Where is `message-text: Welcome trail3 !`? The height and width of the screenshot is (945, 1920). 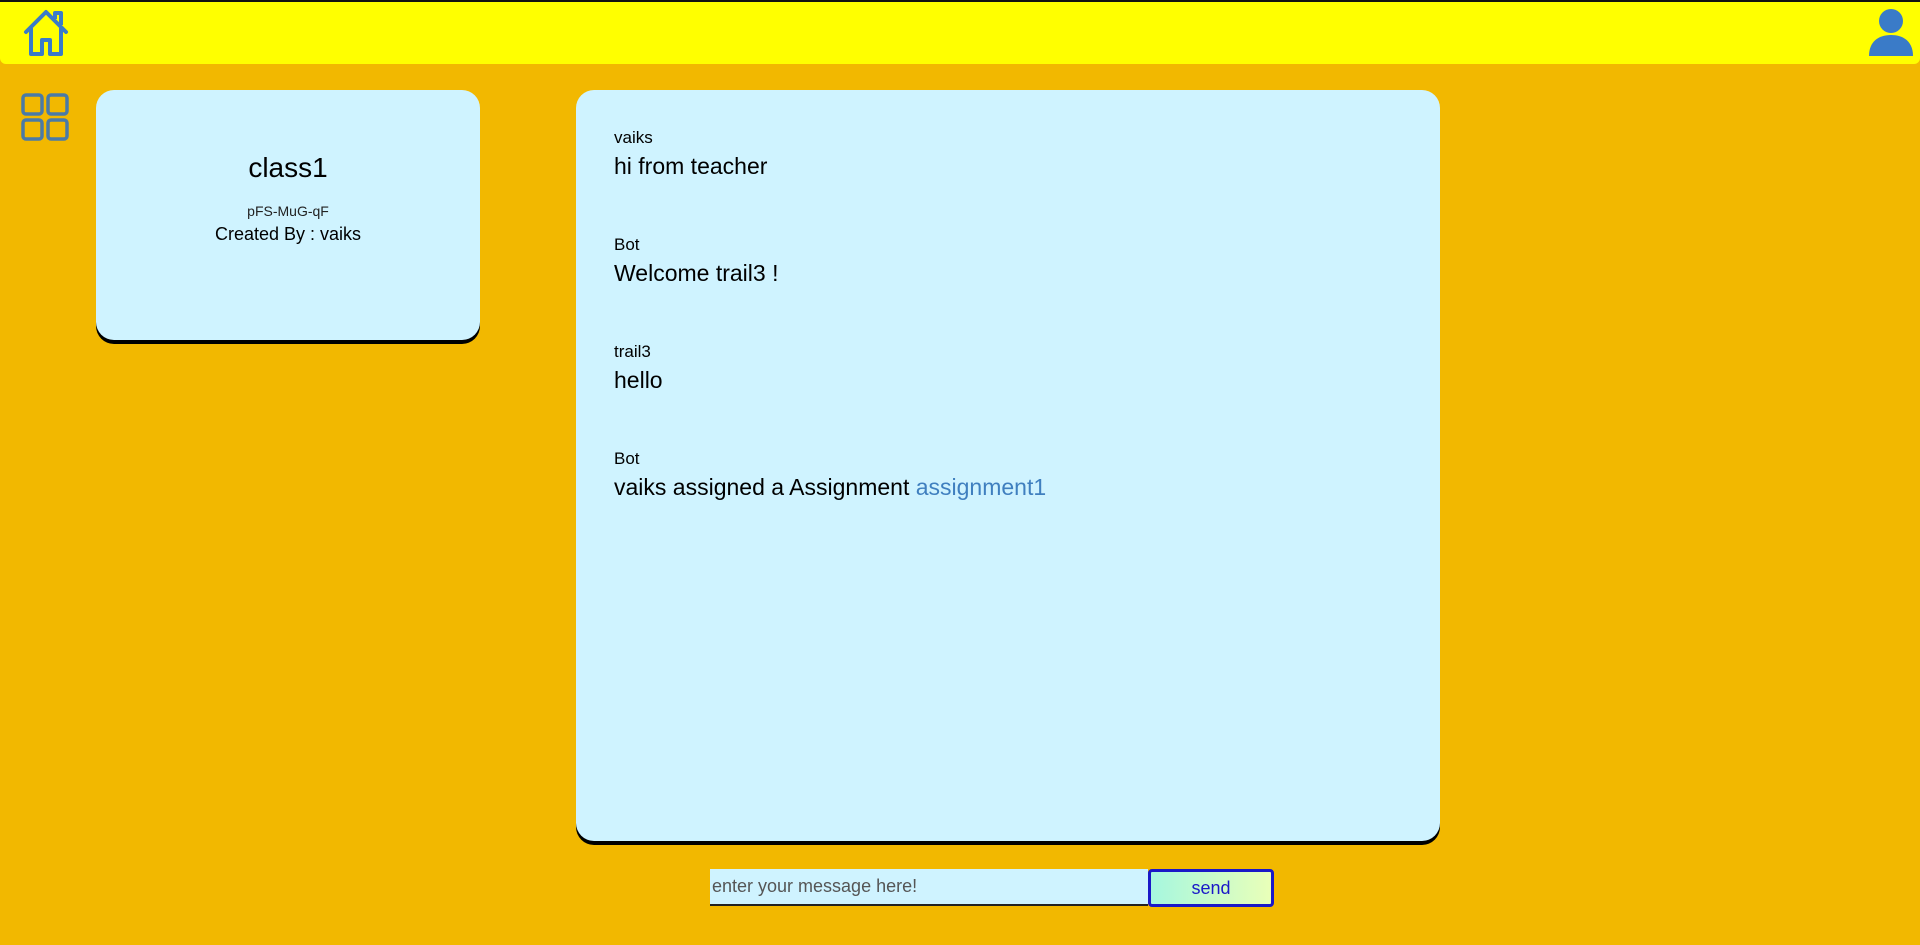
message-text: Welcome trail3 ! is located at coordinates (696, 273).